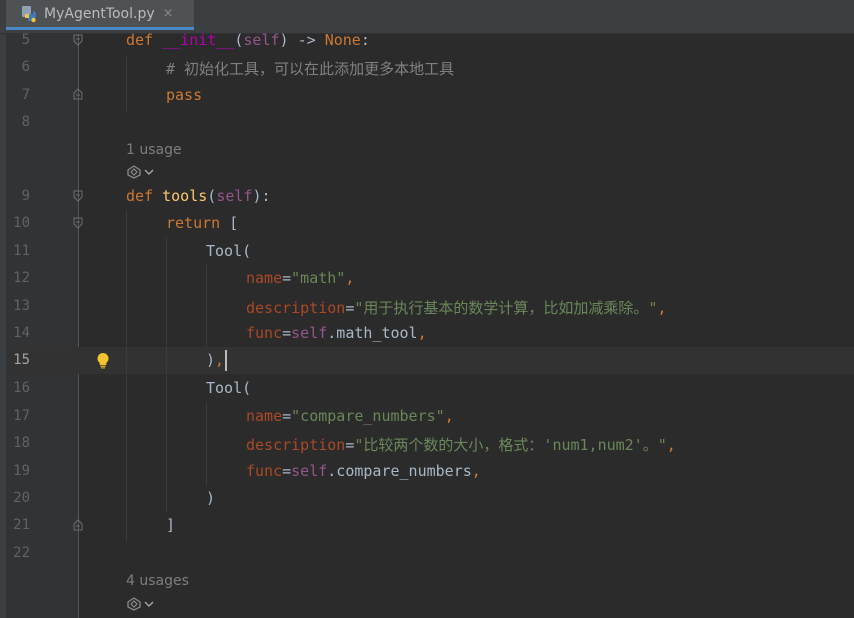  What do you see at coordinates (510, 445) in the screenshot?
I see `string: "比较两个数的大小，格式：'num1,num2'。"` at bounding box center [510, 445].